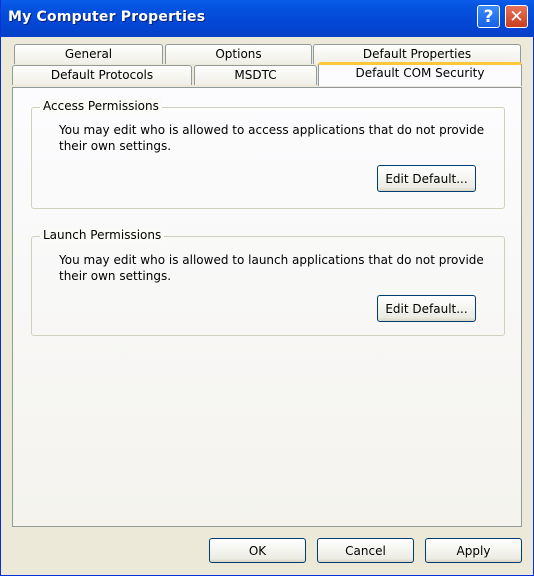  Describe the element at coordinates (255, 75) in the screenshot. I see `tab-msdtc: MSDTC` at that location.